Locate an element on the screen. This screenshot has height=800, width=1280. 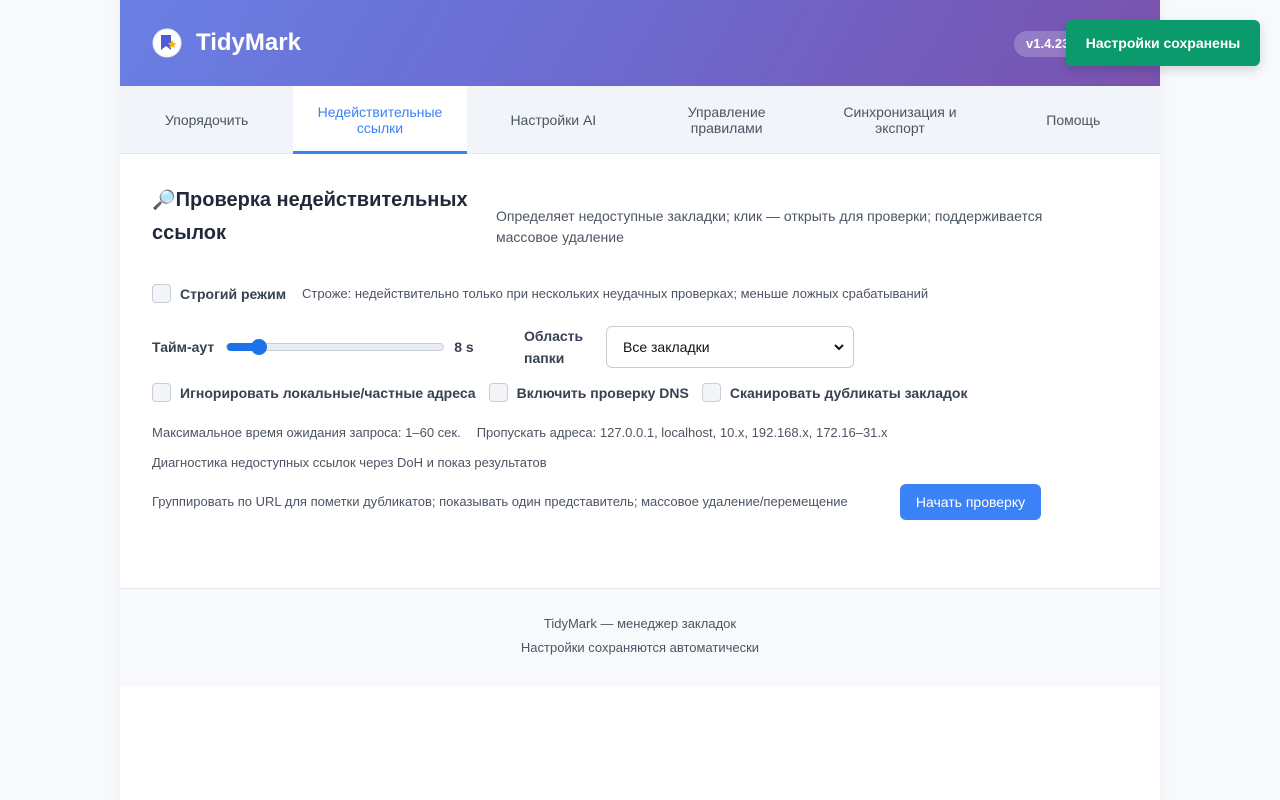
start-check-button: Начать проверку is located at coordinates (970, 502).